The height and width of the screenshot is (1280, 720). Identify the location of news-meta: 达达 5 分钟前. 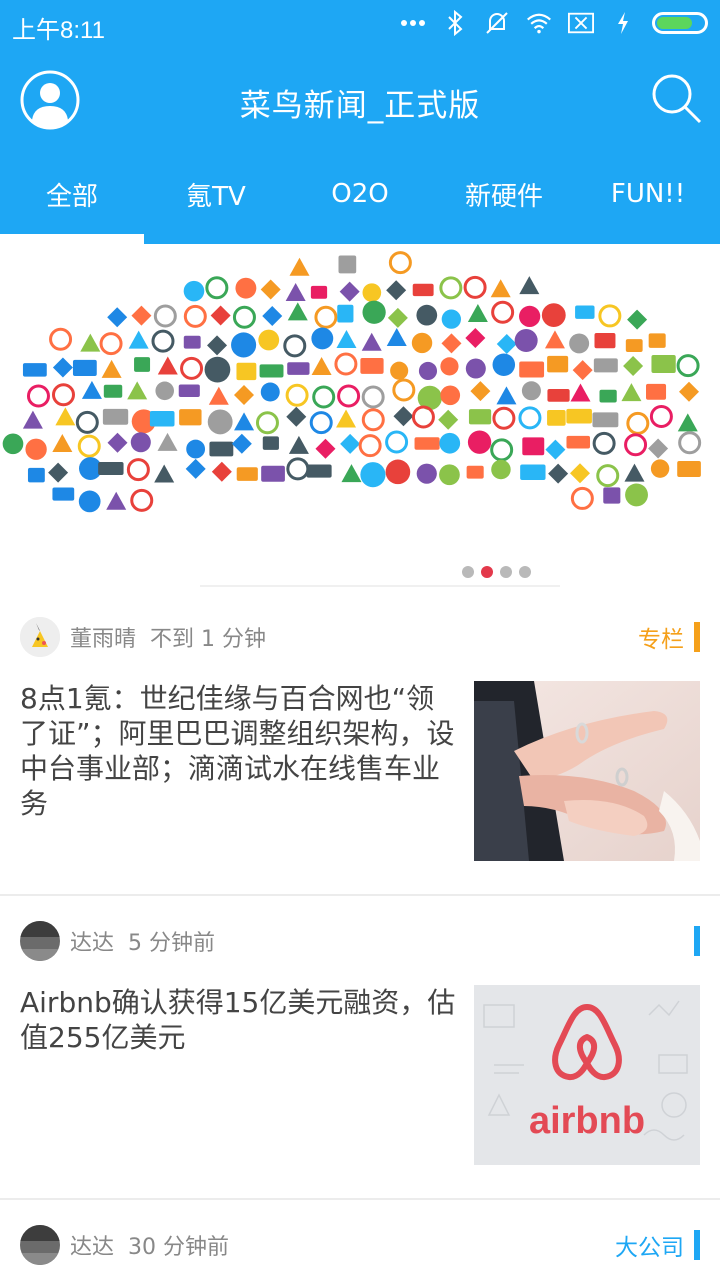
(117, 941).